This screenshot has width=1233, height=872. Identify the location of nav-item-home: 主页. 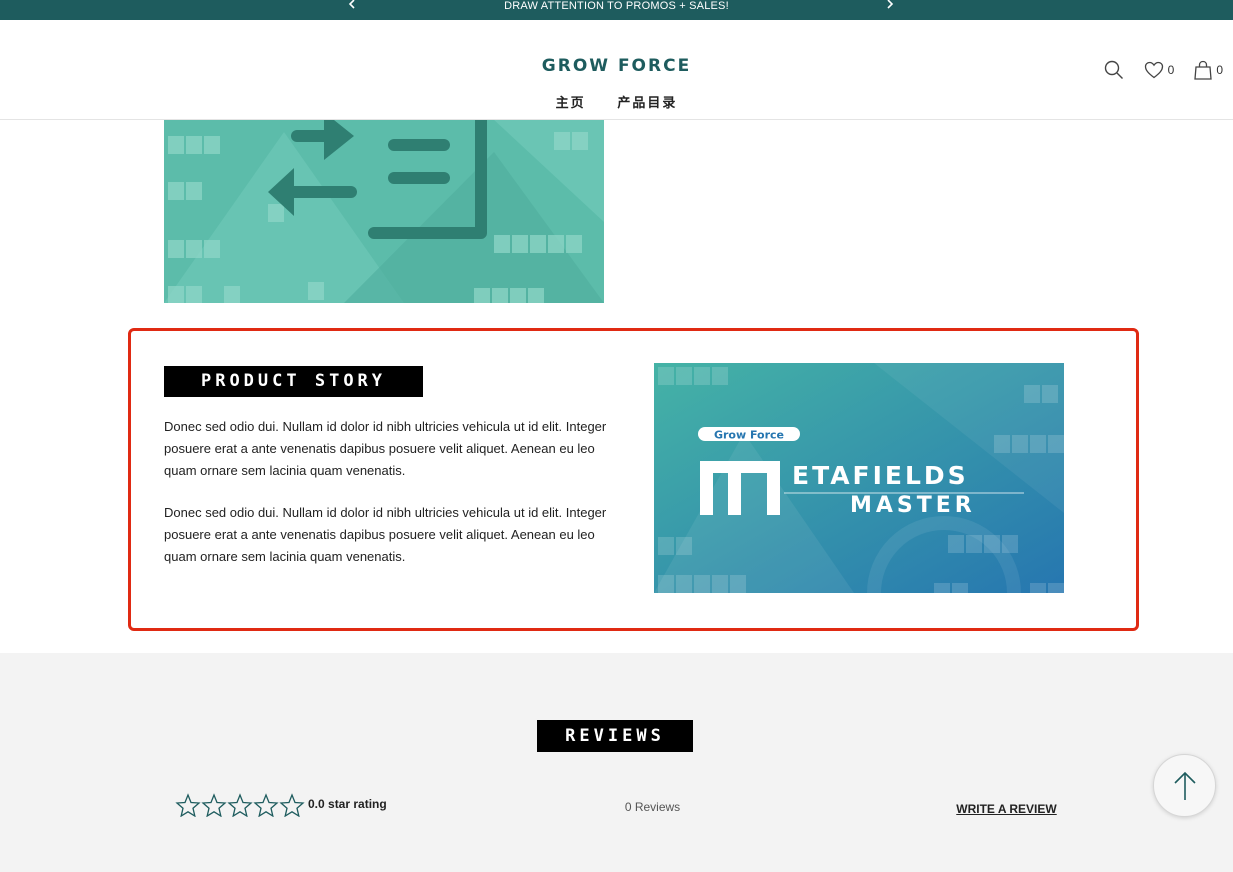
(571, 101).